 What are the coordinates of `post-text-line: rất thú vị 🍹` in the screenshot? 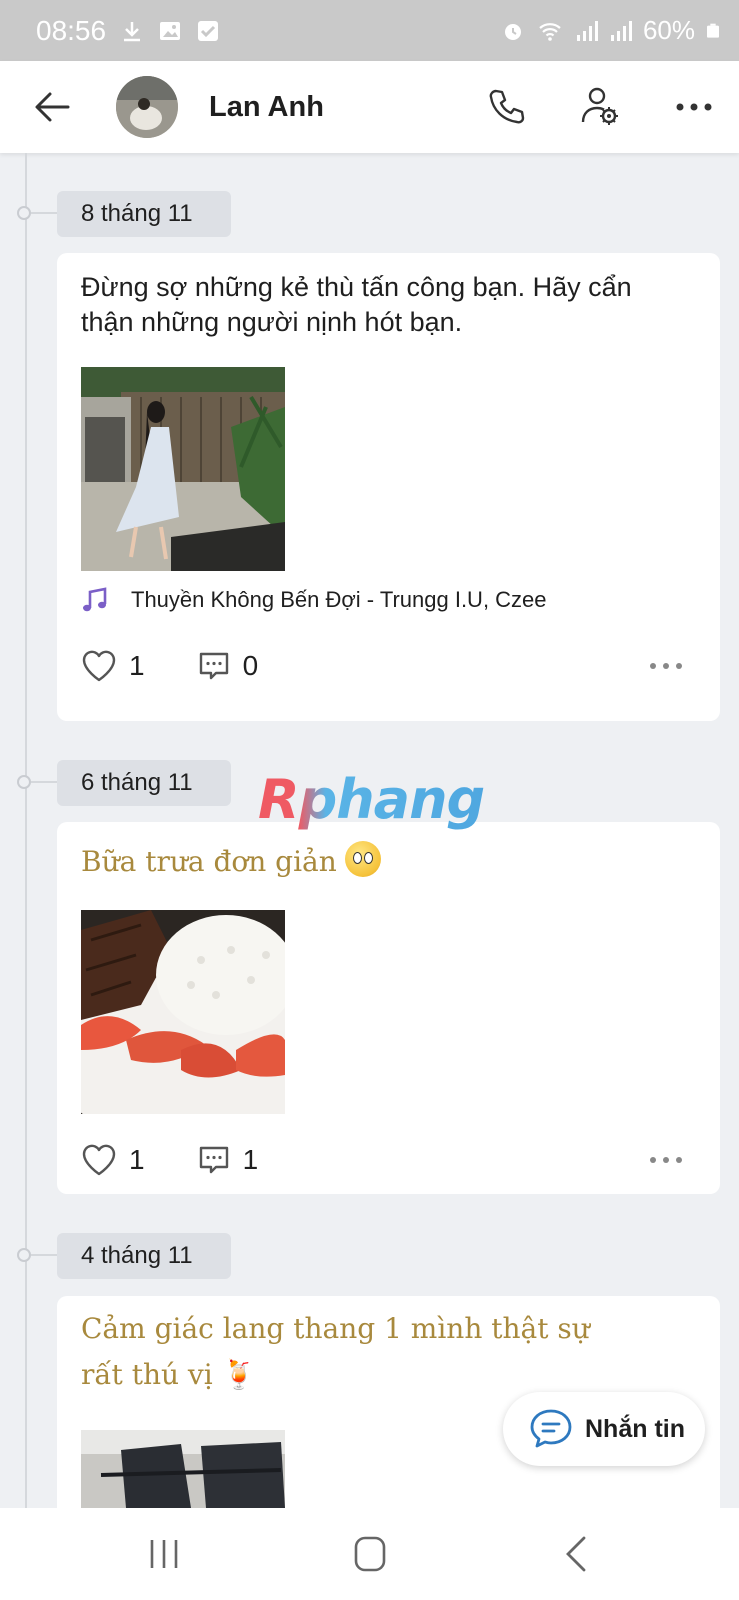 It's located at (169, 1374).